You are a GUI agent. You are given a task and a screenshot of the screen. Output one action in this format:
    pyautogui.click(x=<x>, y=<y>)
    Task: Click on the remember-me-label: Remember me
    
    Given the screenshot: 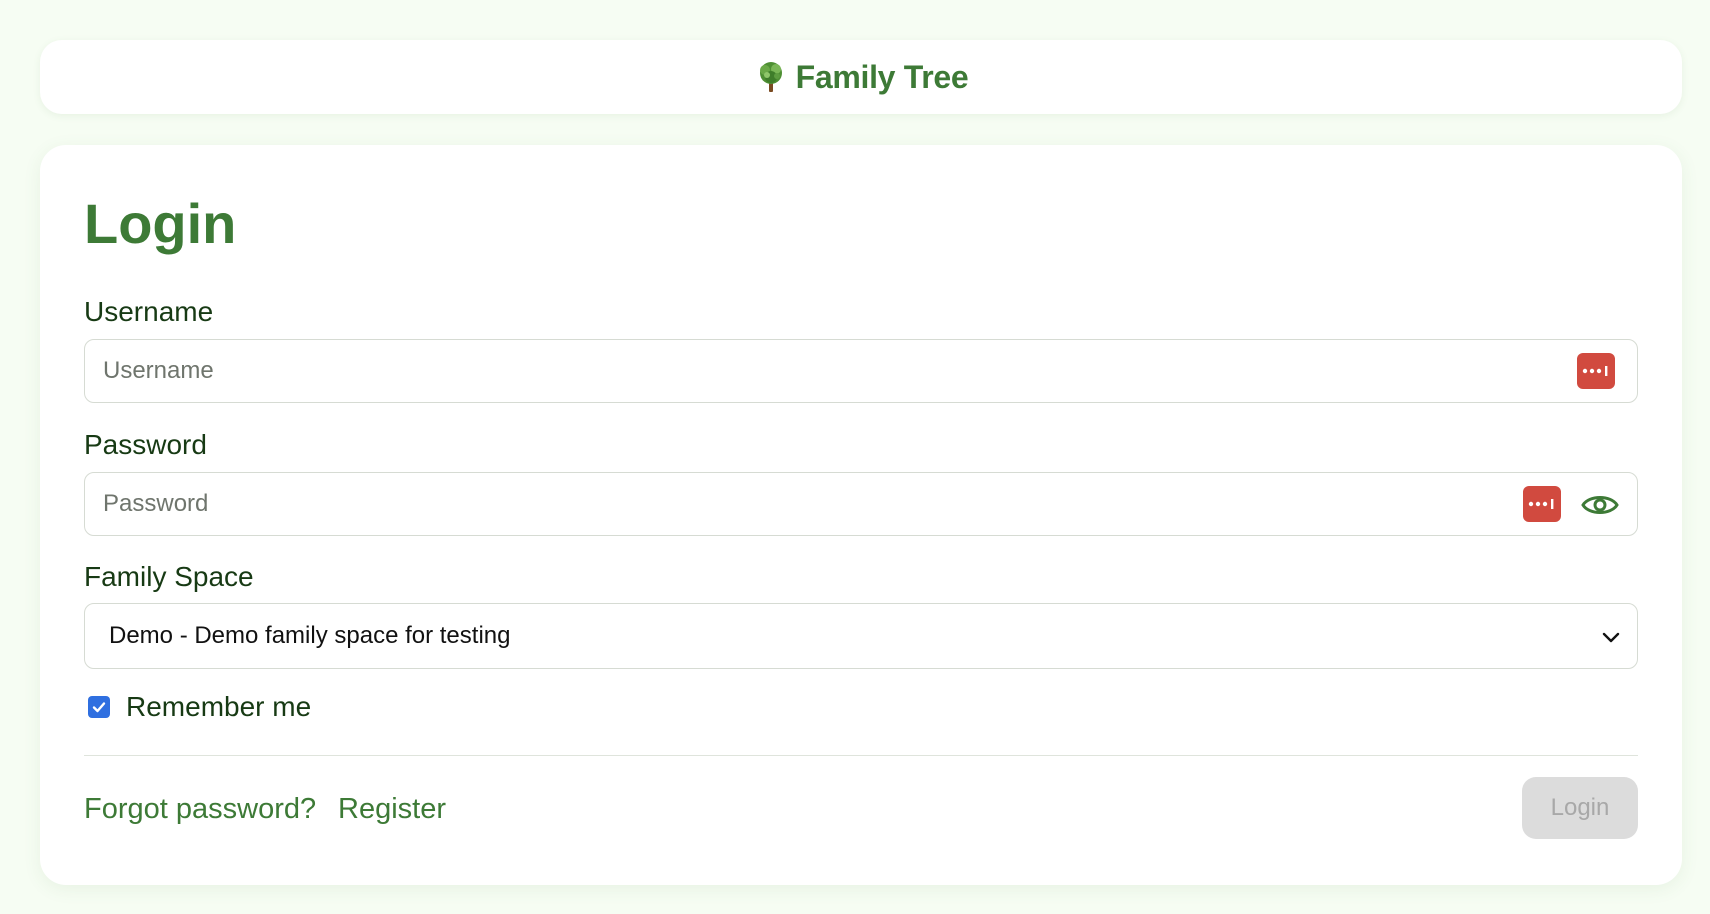 What is the action you would take?
    pyautogui.click(x=218, y=707)
    